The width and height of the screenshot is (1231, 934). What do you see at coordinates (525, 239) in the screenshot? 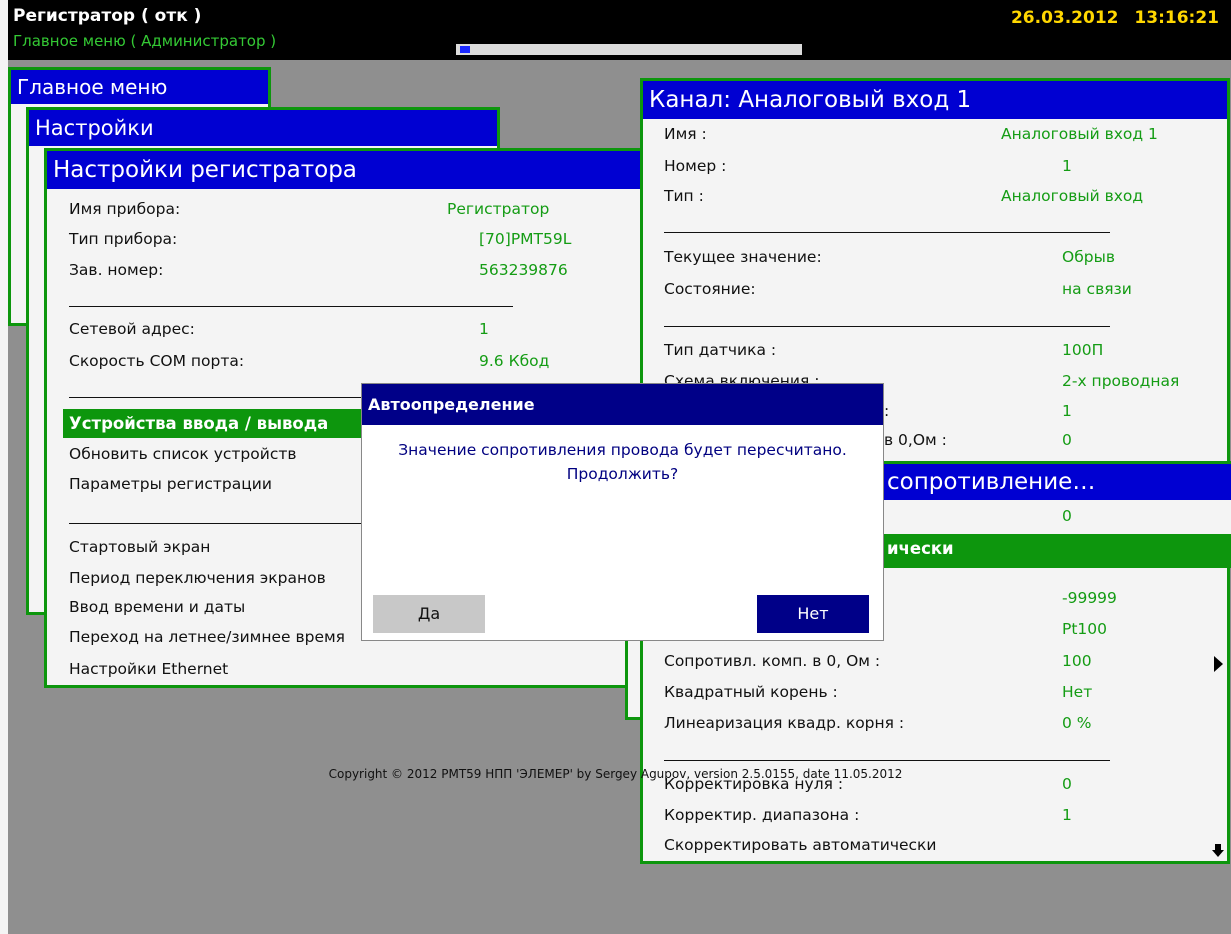
I see `device-type-value: [70]PMT59L` at bounding box center [525, 239].